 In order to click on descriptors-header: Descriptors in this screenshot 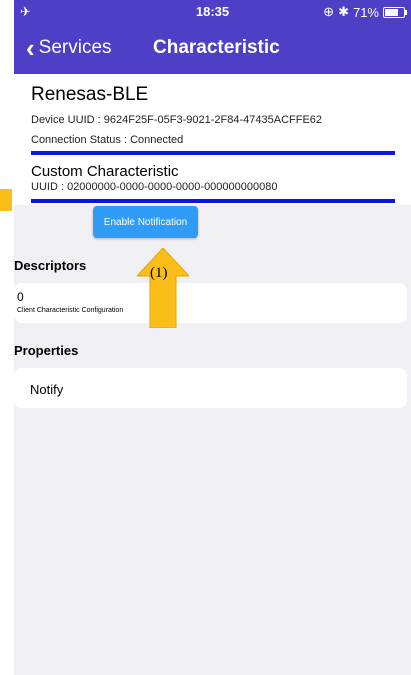, I will do `click(50, 265)`.